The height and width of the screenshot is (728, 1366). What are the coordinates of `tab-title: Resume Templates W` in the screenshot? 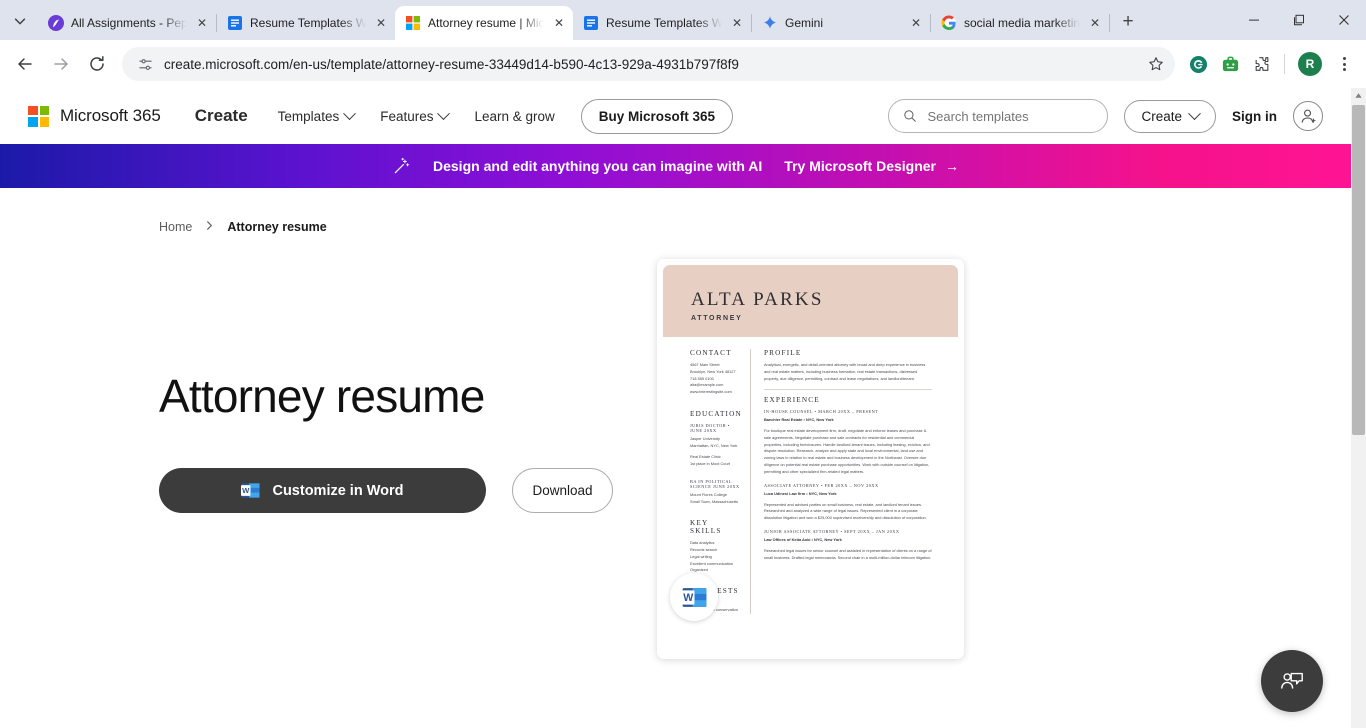 It's located at (664, 23).